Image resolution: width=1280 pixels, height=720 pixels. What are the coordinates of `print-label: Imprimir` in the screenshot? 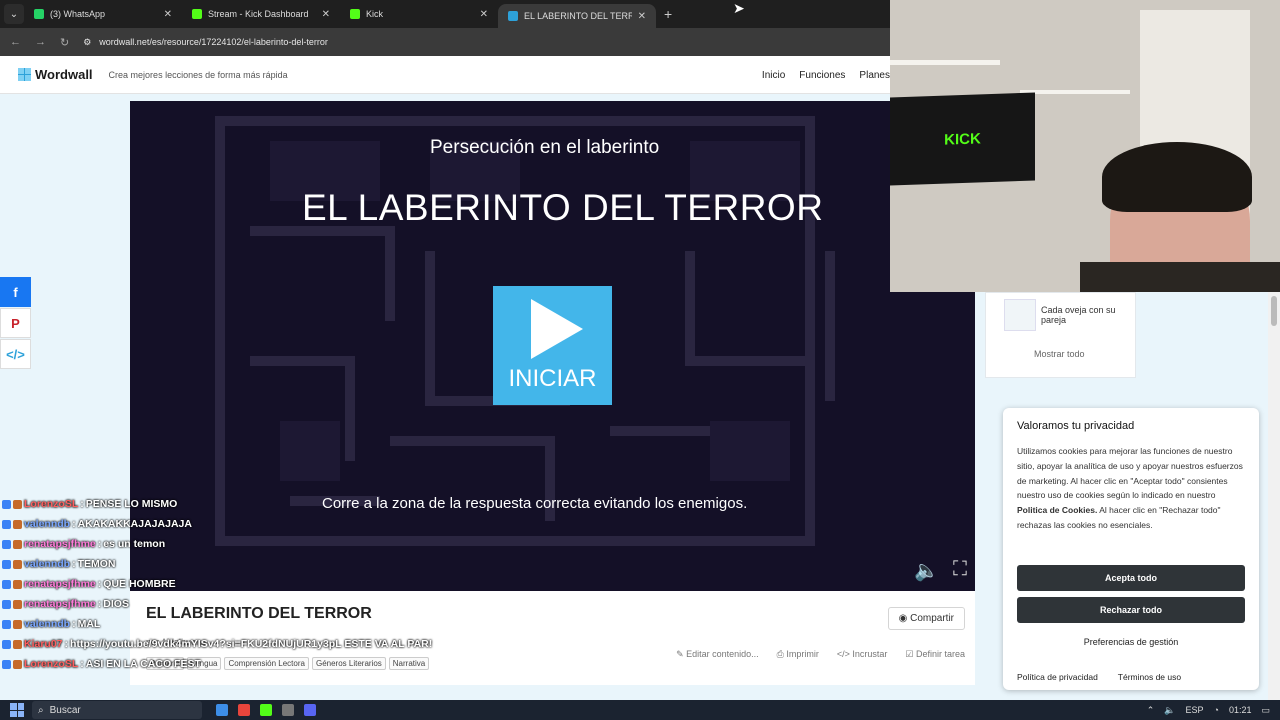 It's located at (802, 654).